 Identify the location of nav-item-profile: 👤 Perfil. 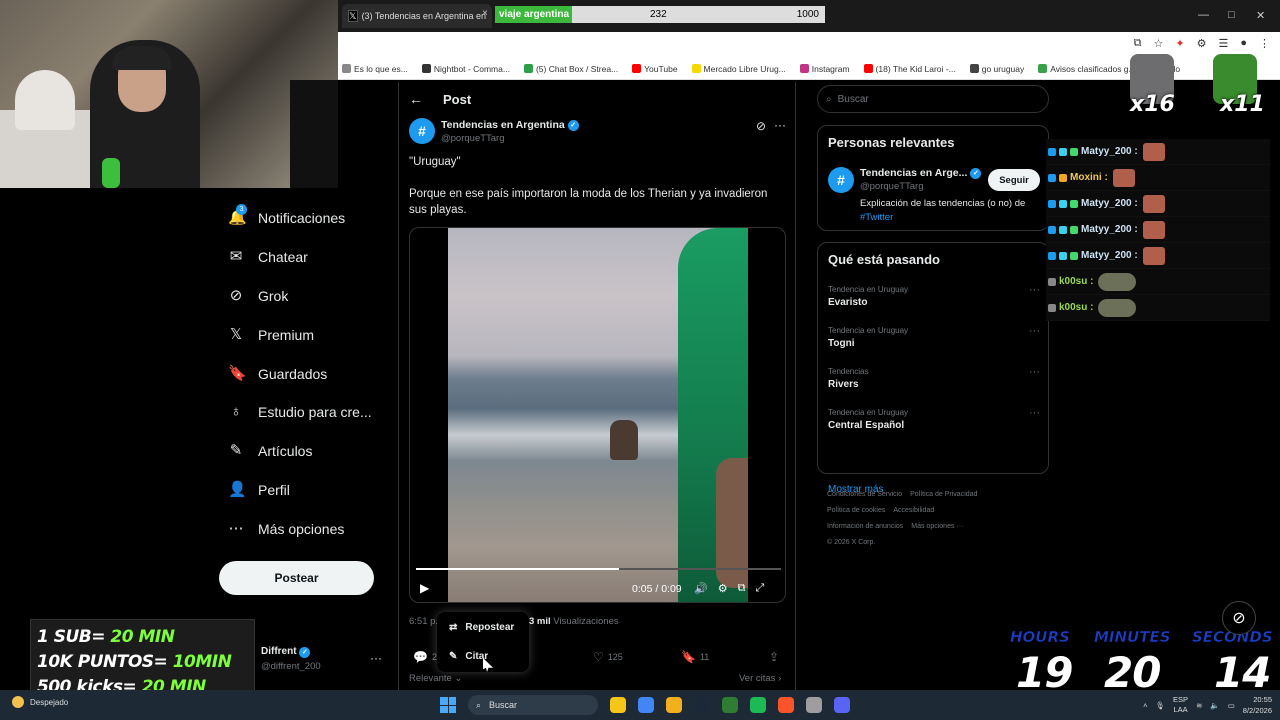
(259, 490).